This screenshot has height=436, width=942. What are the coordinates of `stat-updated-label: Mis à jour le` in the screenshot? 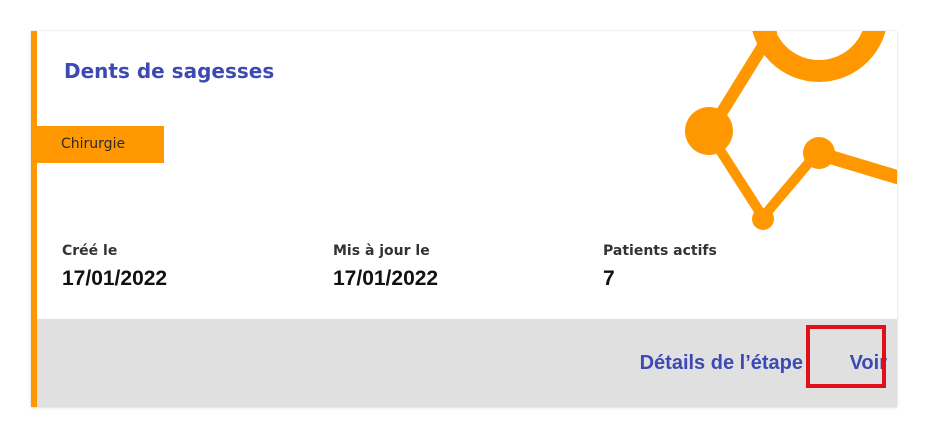 It's located at (381, 251).